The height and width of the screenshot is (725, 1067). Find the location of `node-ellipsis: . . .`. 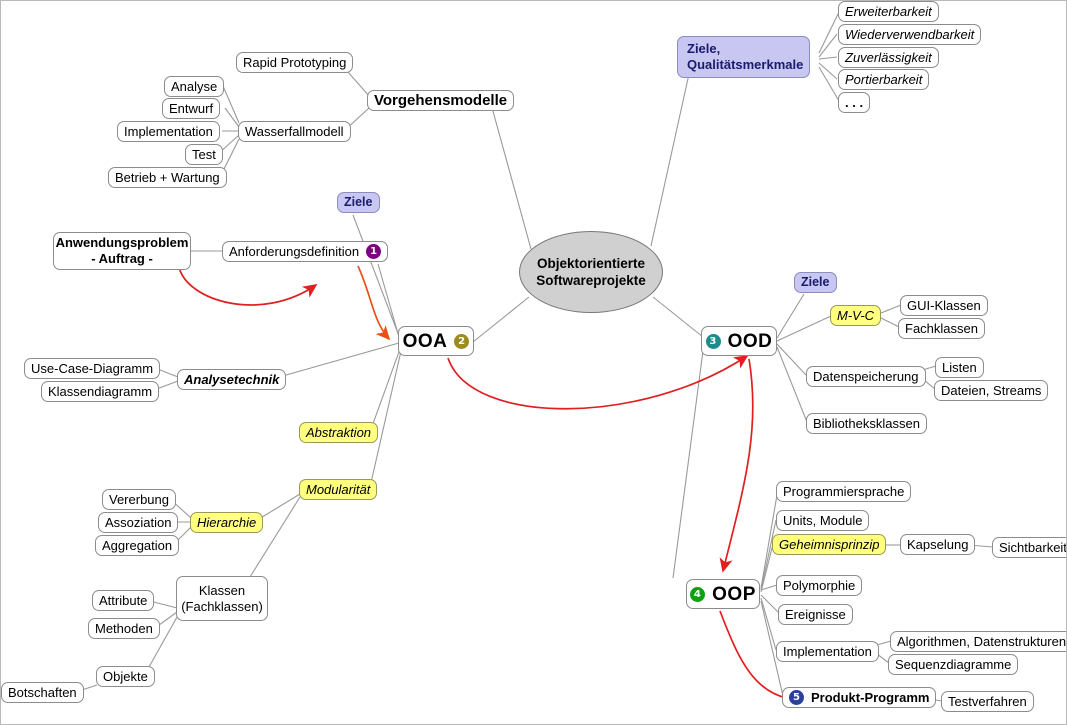

node-ellipsis: . . . is located at coordinates (854, 102).